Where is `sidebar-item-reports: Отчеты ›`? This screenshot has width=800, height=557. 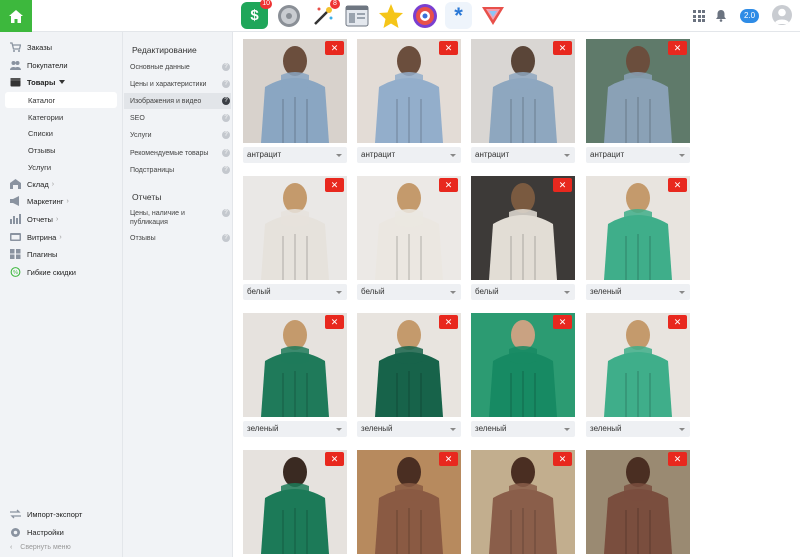
sidebar-item-reports: Отчеты › is located at coordinates (34, 219).